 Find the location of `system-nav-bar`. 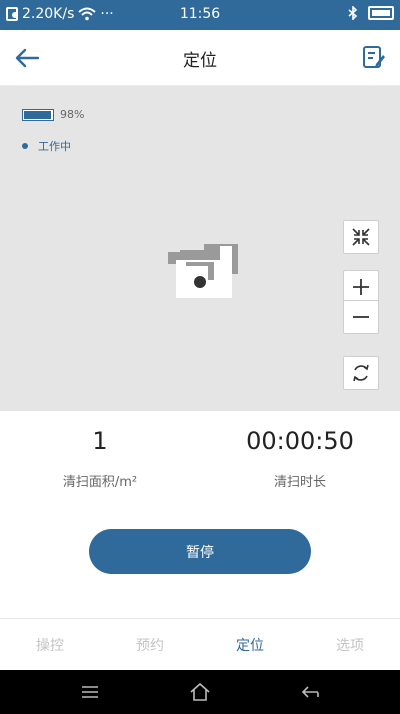

system-nav-bar is located at coordinates (200, 692).